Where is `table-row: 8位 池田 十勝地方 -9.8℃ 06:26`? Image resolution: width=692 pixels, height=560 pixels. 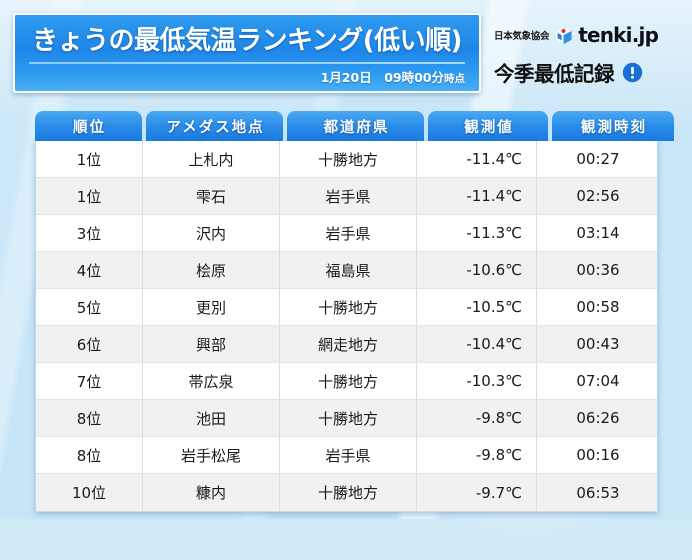
table-row: 8位 池田 十勝地方 -9.8℃ 06:26 is located at coordinates (346, 418).